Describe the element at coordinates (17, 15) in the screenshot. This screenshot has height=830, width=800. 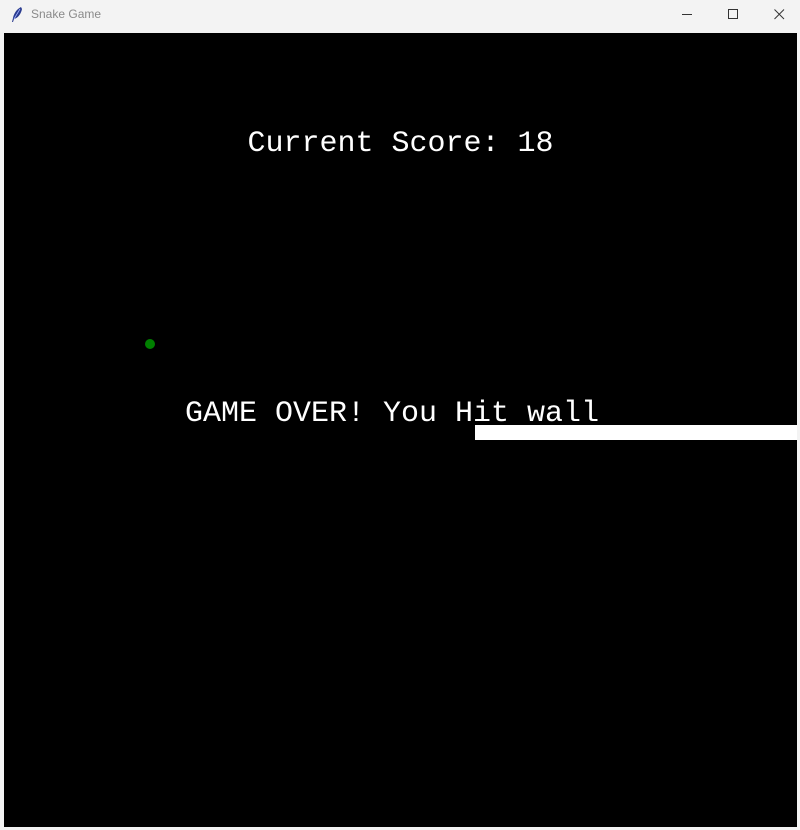
I see `feather-icon` at that location.